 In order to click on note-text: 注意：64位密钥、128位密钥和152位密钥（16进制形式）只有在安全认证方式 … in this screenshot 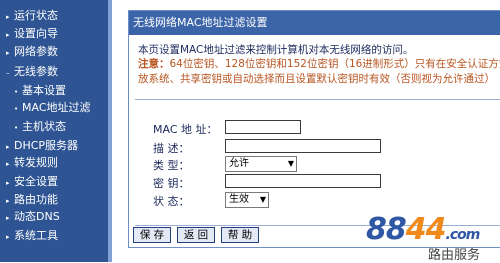, I will do `click(319, 72)`.